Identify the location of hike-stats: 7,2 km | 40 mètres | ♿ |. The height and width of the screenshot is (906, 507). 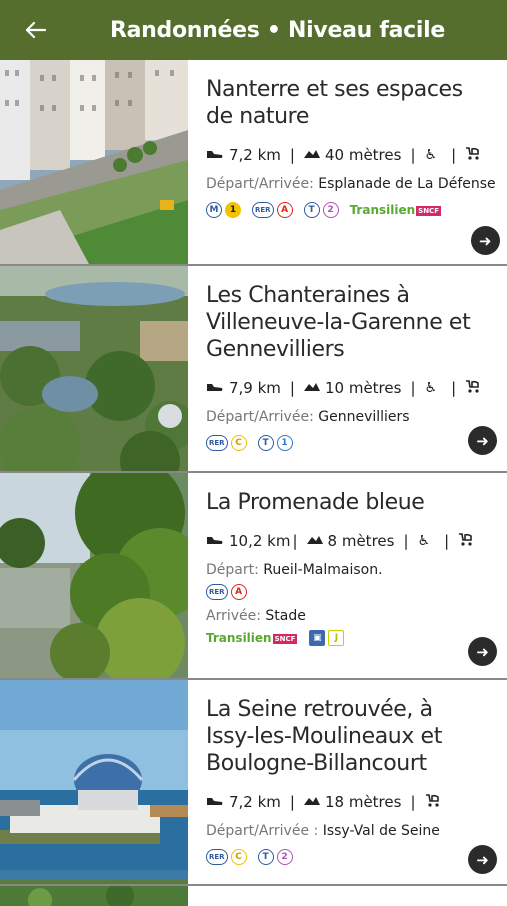
(351, 155).